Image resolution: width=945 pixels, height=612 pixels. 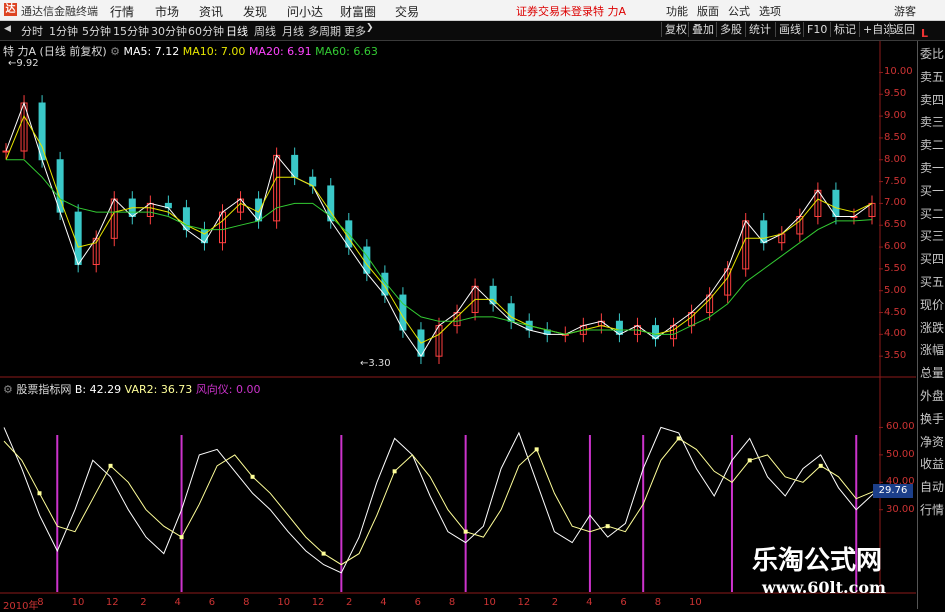 What do you see at coordinates (824, 587) in the screenshot?
I see `watermark-url: www.60lt.com` at bounding box center [824, 587].